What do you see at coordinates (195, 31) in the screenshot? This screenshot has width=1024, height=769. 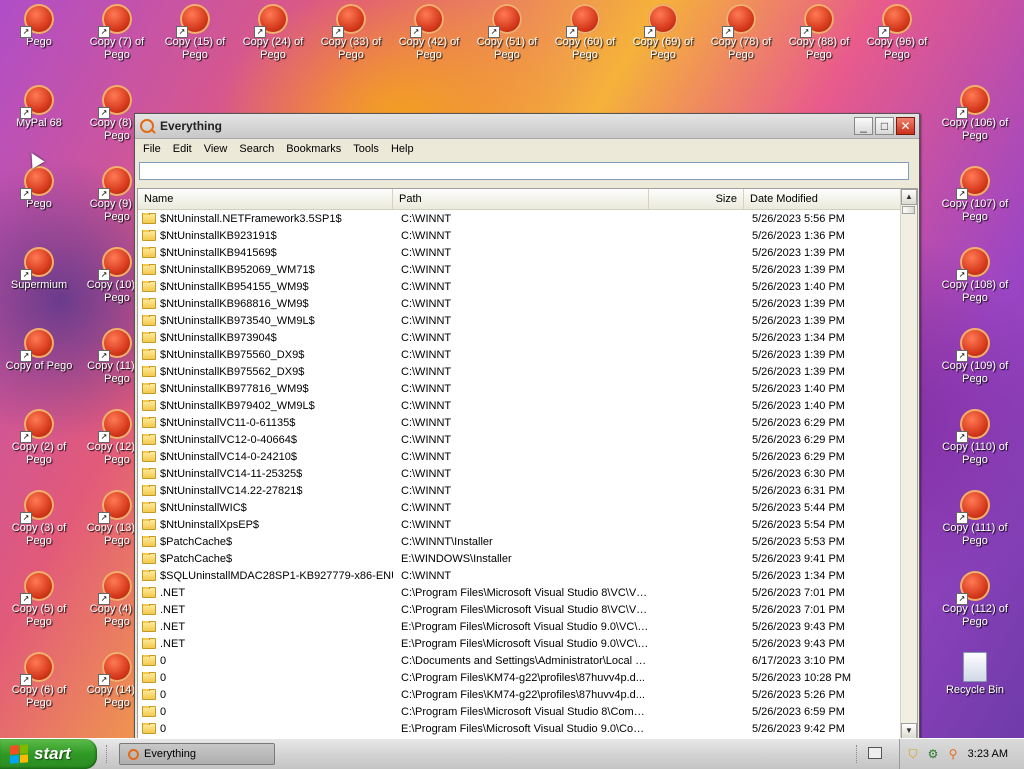 I see `desktop-icon: Copy (15) of Pego` at bounding box center [195, 31].